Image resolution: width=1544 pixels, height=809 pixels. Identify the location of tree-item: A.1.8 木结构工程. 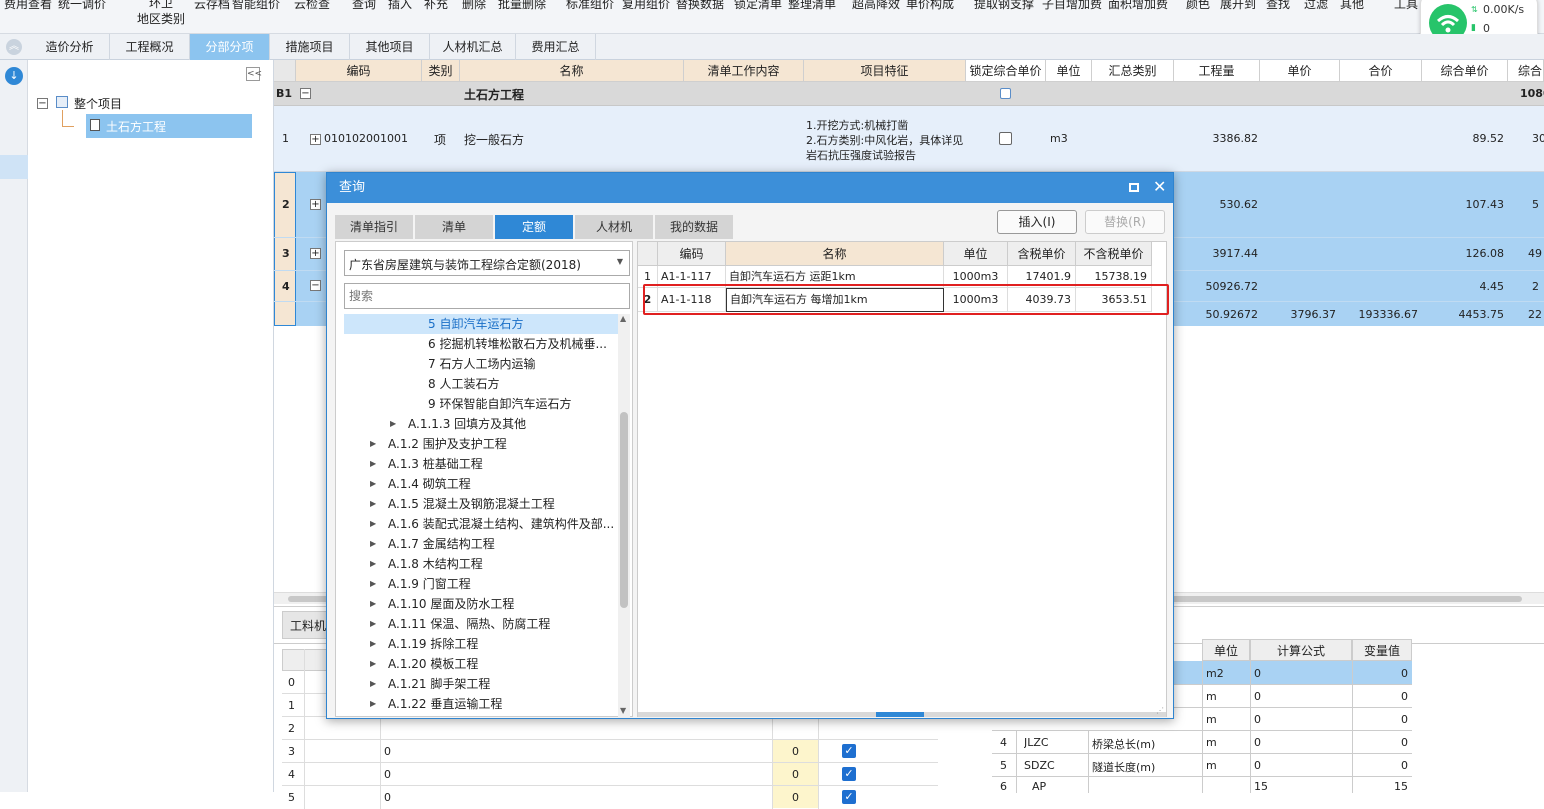
(435, 564).